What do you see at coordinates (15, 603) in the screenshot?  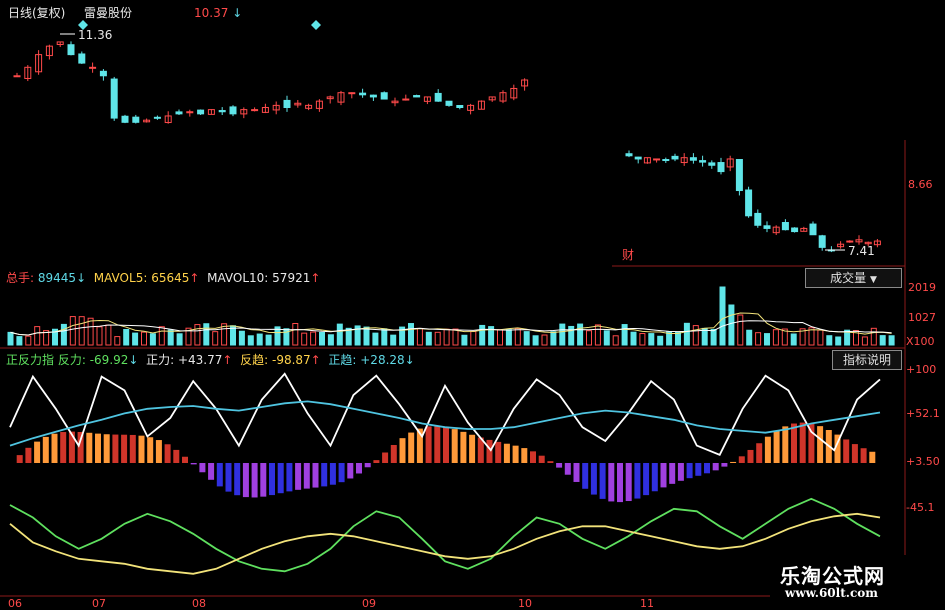 I see `date-tick-label: 06` at bounding box center [15, 603].